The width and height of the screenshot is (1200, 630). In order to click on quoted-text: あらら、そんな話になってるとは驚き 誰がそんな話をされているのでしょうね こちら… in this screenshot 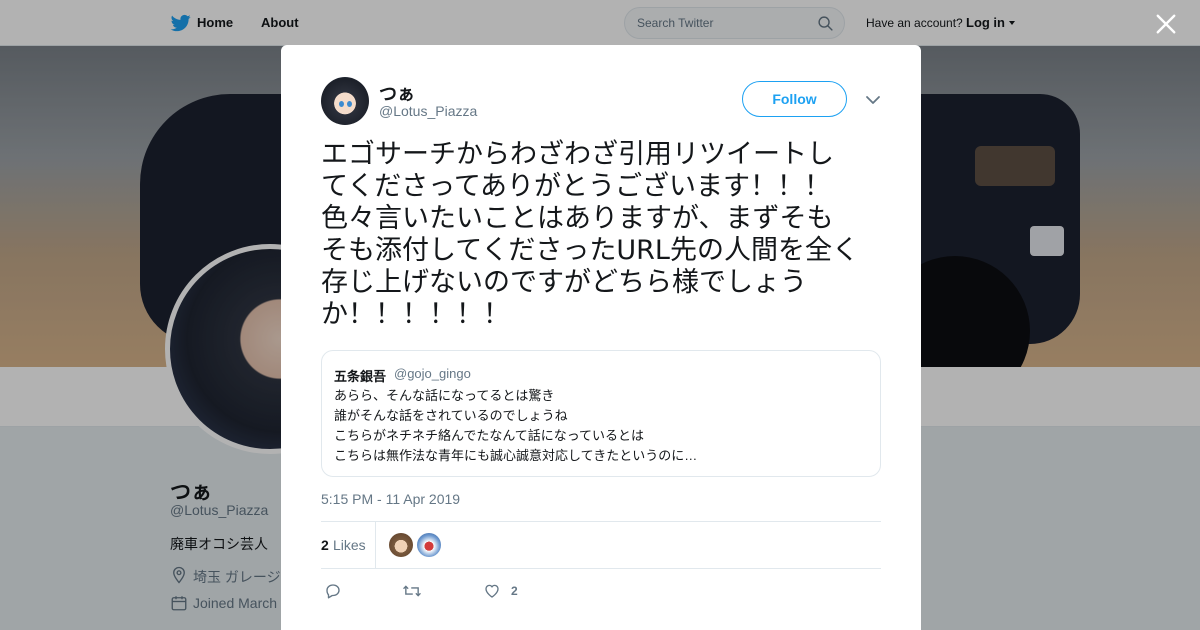, I will do `click(515, 426)`.